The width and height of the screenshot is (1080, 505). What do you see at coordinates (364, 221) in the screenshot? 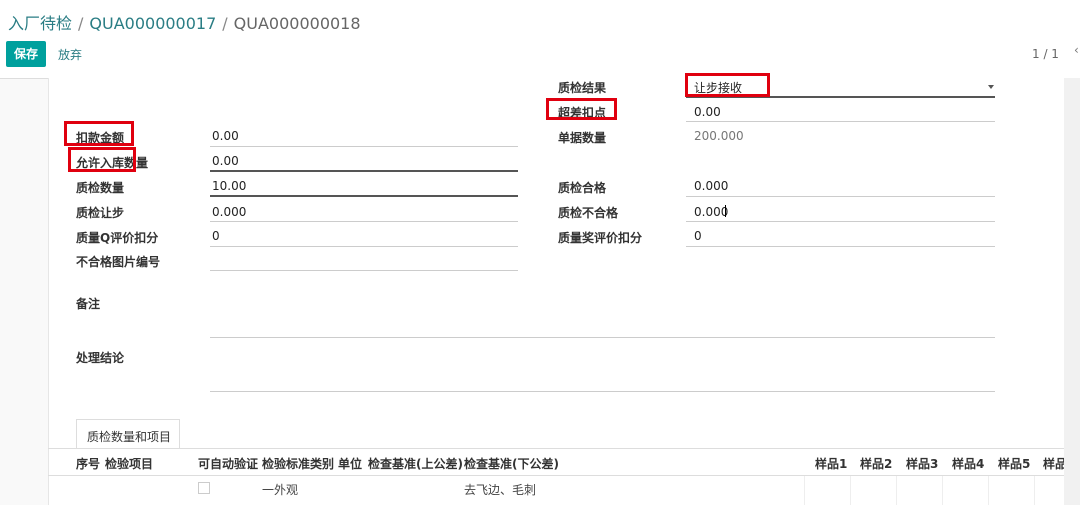
I see `qc-concession-underline` at bounding box center [364, 221].